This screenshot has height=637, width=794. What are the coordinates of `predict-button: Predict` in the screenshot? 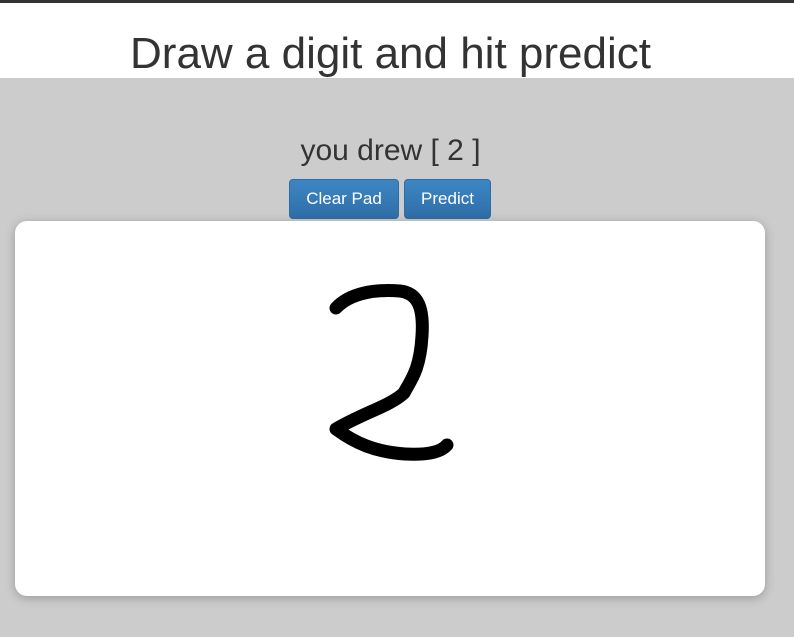 It's located at (447, 199).